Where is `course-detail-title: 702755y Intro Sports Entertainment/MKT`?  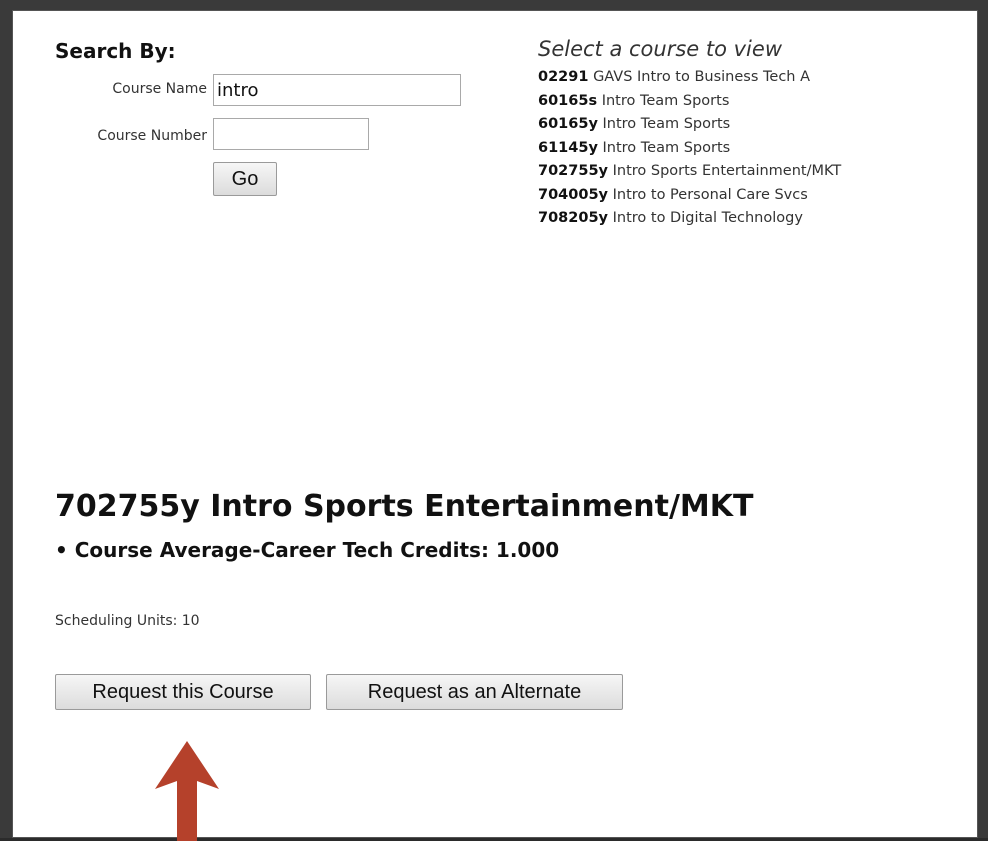
course-detail-title: 702755y Intro Sports Entertainment/MKT is located at coordinates (404, 506).